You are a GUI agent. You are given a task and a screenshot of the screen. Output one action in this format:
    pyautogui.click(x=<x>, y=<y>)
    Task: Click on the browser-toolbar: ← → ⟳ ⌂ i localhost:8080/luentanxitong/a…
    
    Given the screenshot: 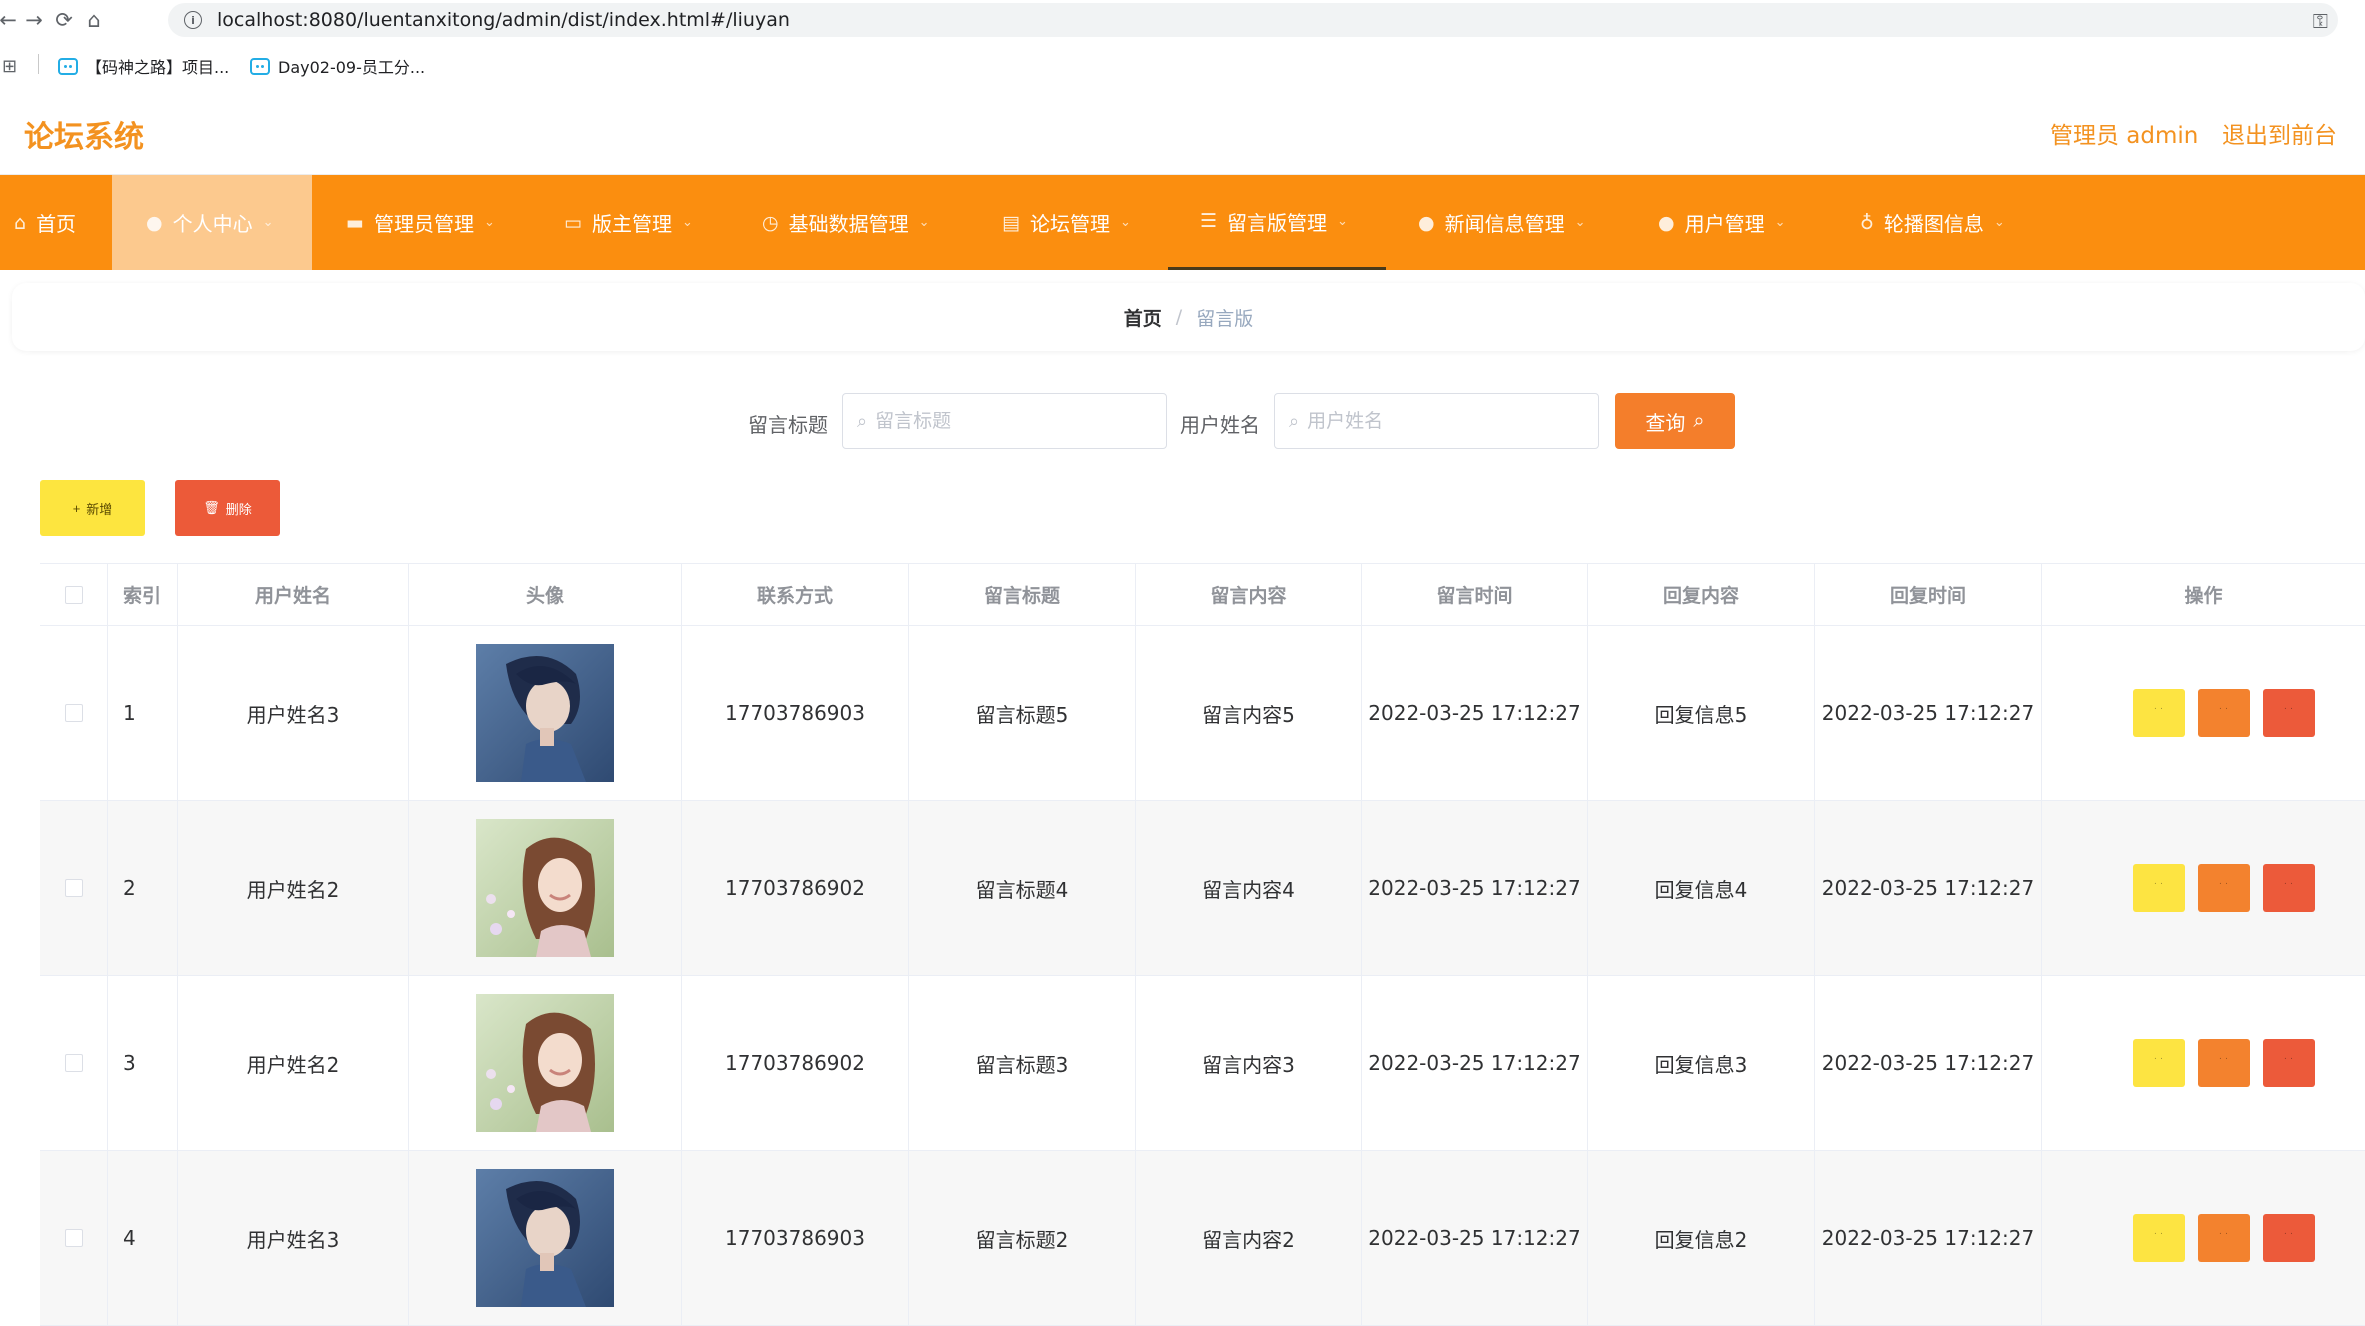 What is the action you would take?
    pyautogui.click(x=1182, y=20)
    